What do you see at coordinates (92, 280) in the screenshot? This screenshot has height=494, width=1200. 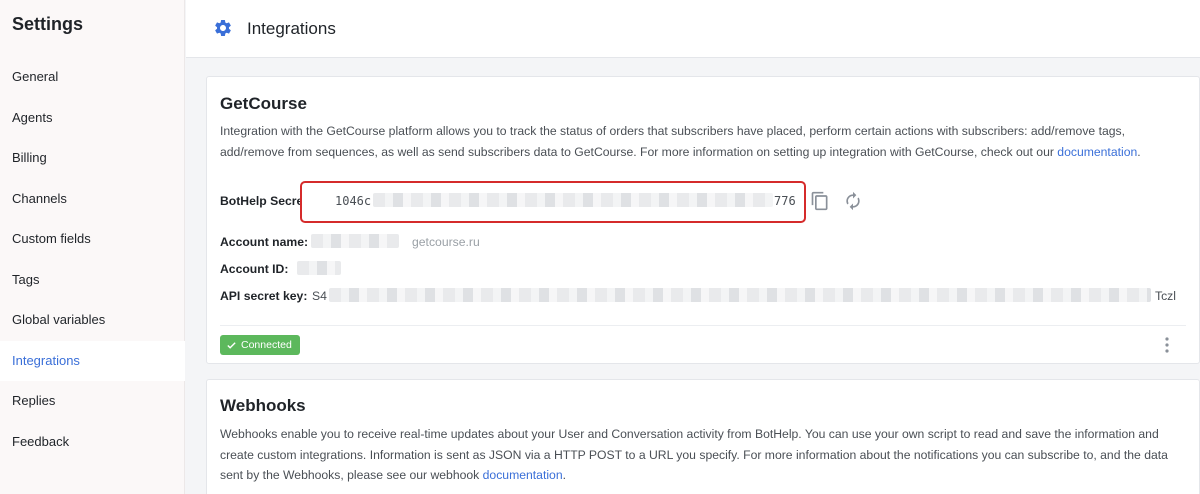 I see `sidebar-item-tags: Tags` at bounding box center [92, 280].